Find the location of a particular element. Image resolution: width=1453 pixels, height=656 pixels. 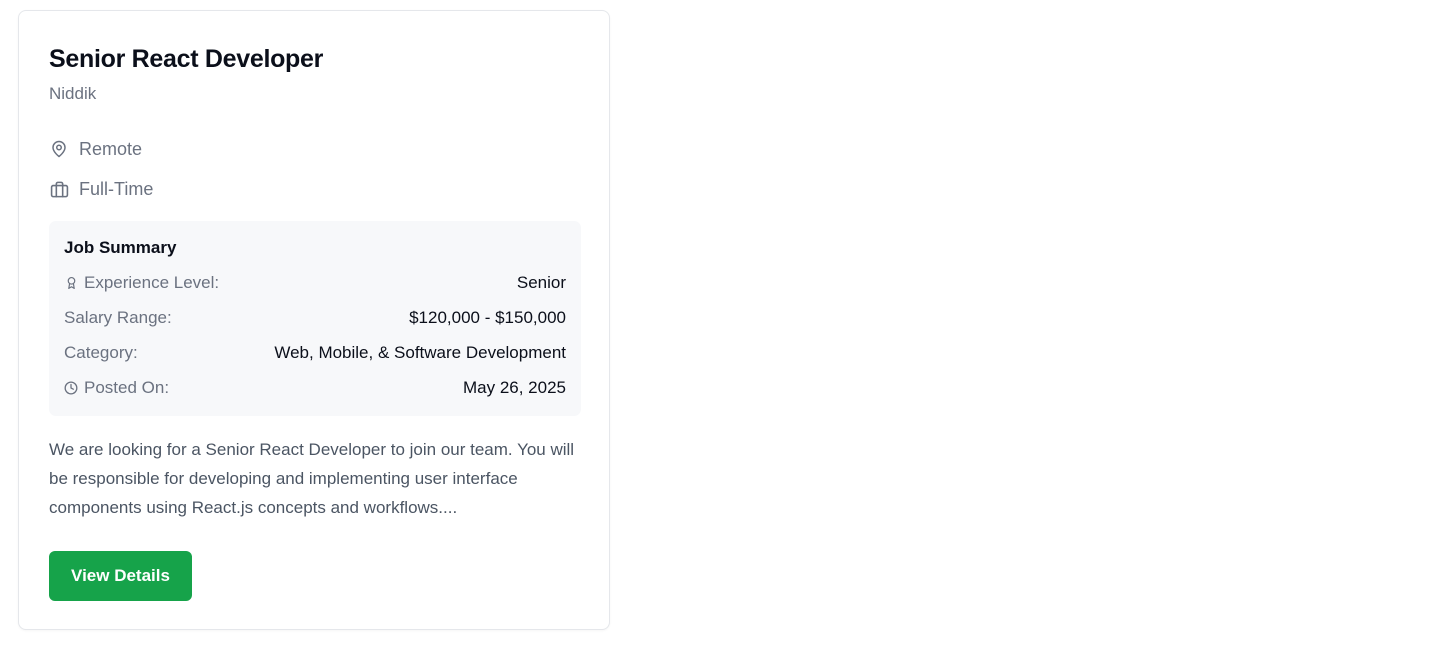

employment-type-row: Full-Time is located at coordinates (101, 189).